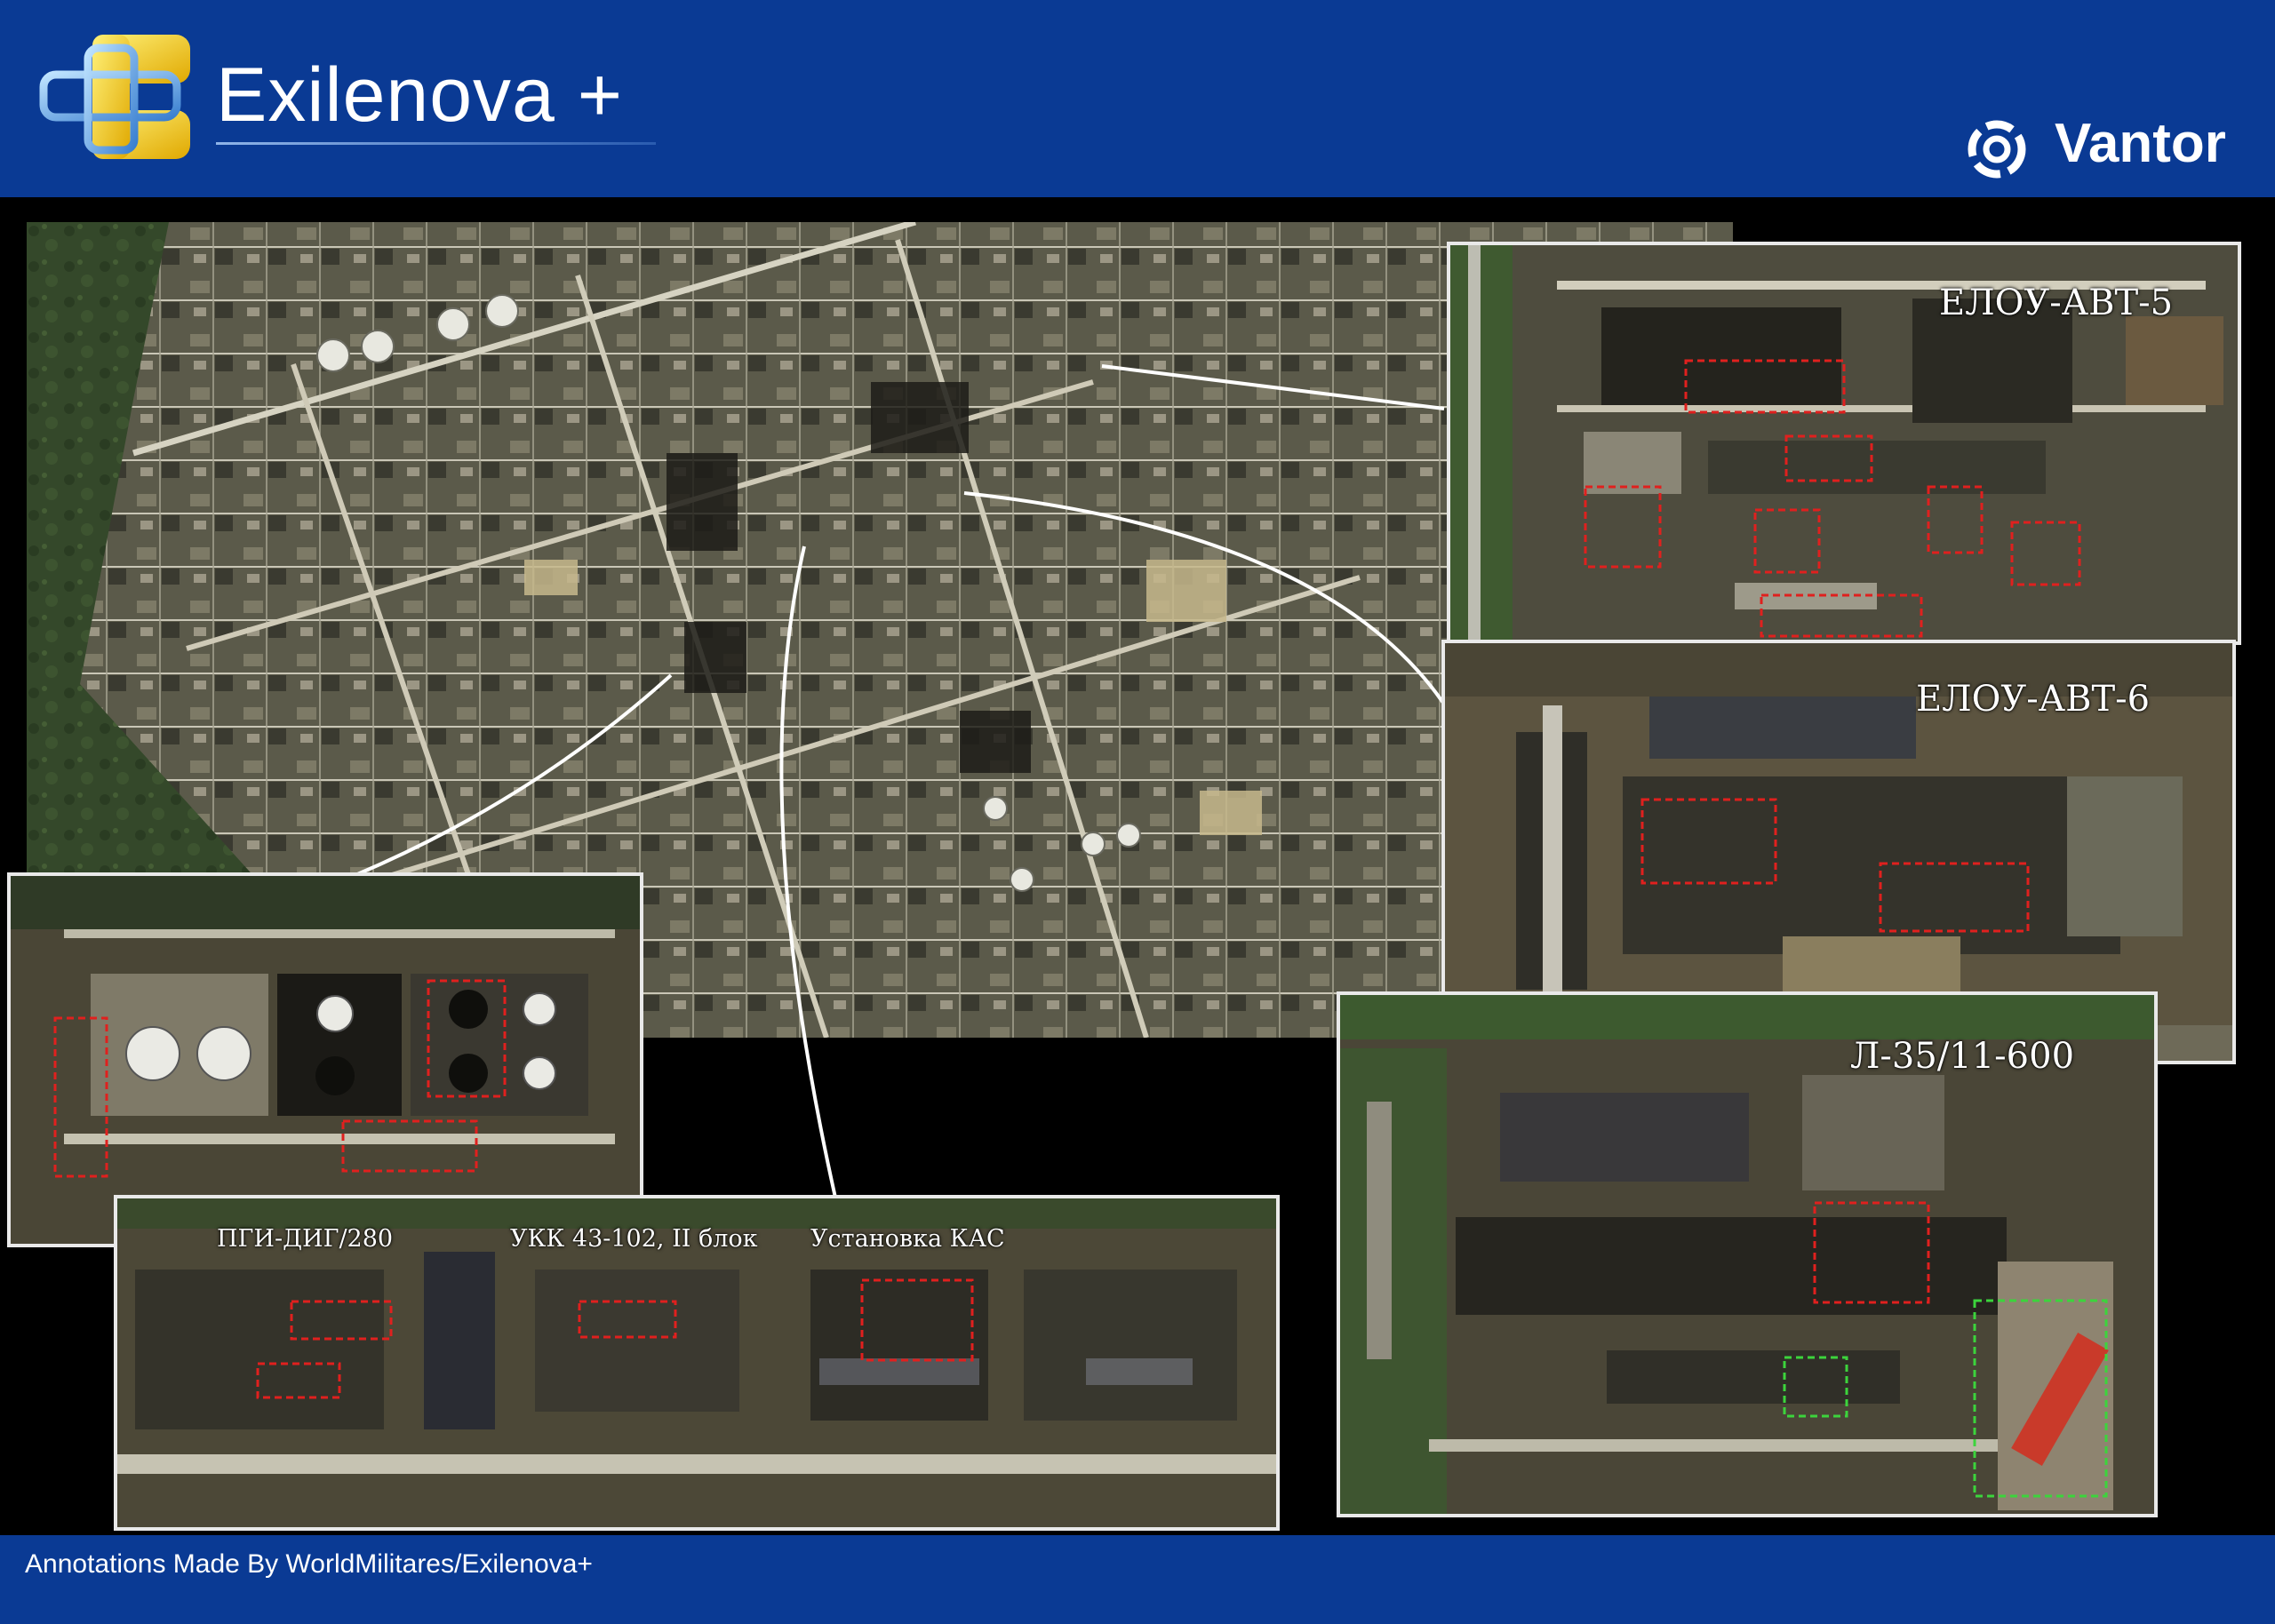  Describe the element at coordinates (2140, 143) in the screenshot. I see `partner-name: Vantor` at that location.